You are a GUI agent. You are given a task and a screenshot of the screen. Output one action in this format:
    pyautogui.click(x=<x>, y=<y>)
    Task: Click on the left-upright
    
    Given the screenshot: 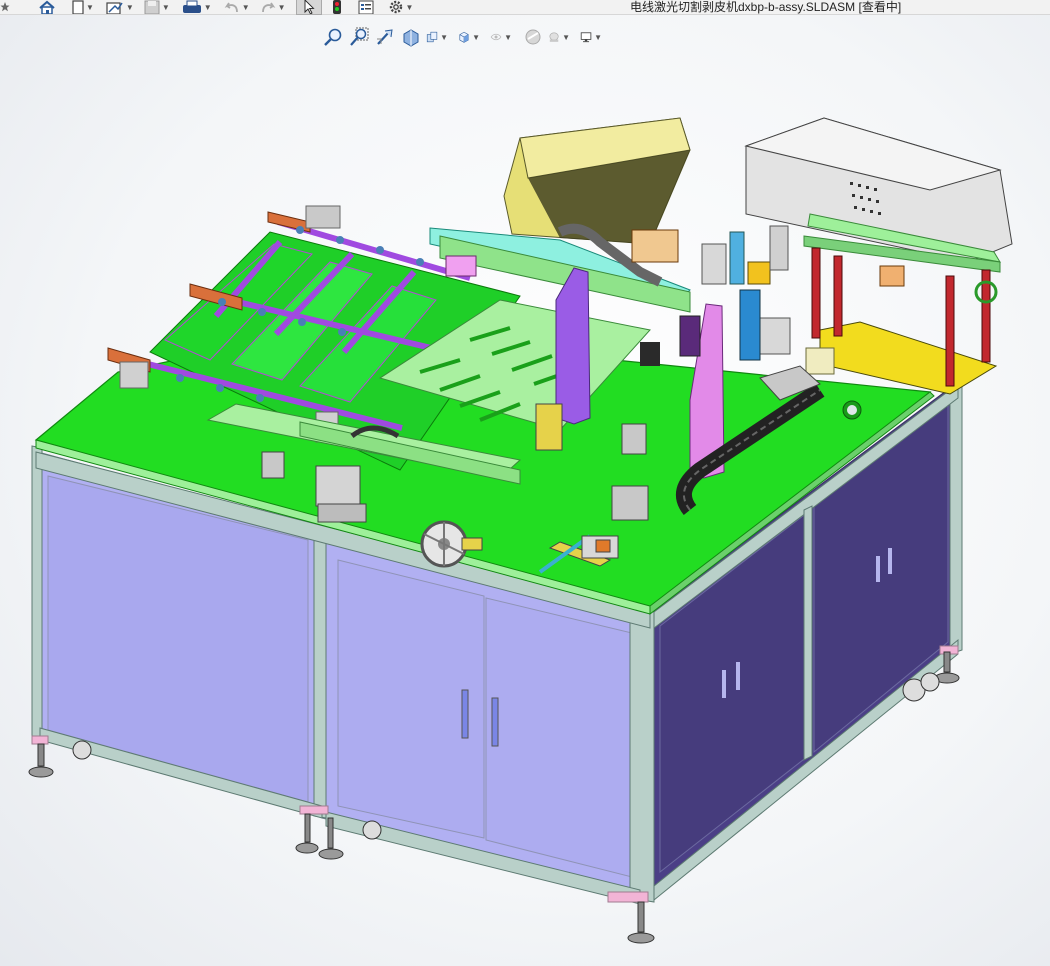 What is the action you would take?
    pyautogui.click(x=573, y=346)
    